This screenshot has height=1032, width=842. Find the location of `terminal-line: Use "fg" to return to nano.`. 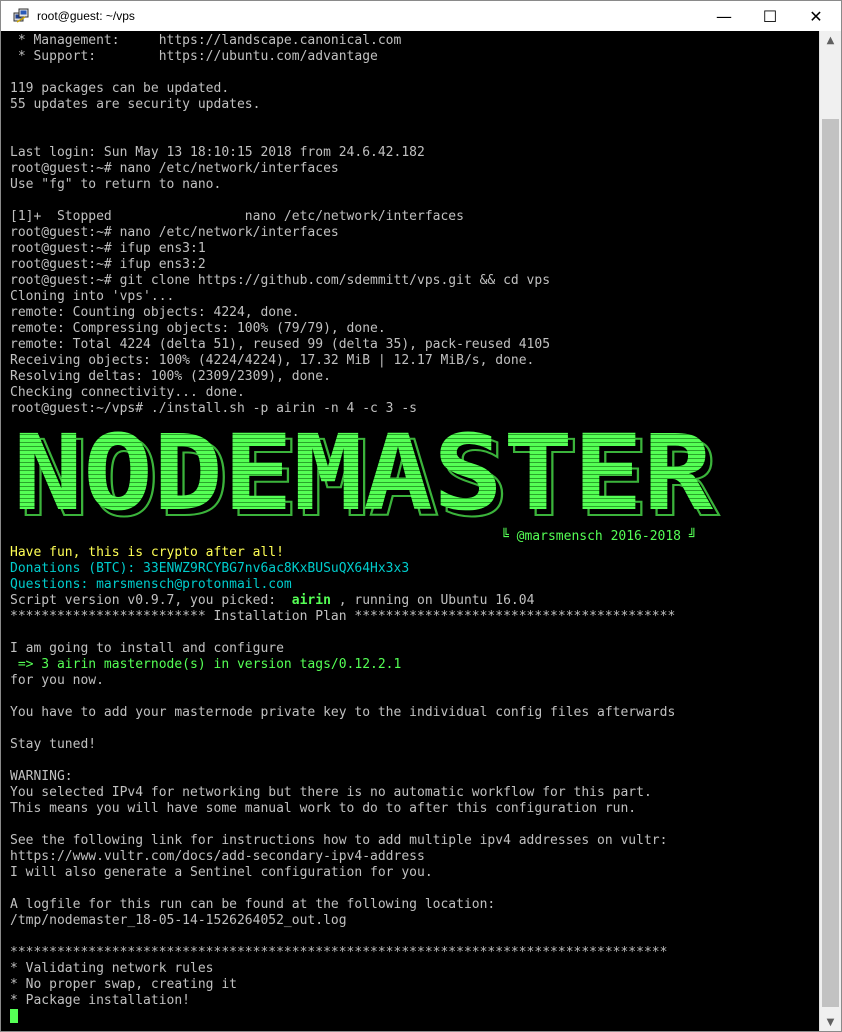

terminal-line: Use "fg" to return to nano. is located at coordinates (116, 184).